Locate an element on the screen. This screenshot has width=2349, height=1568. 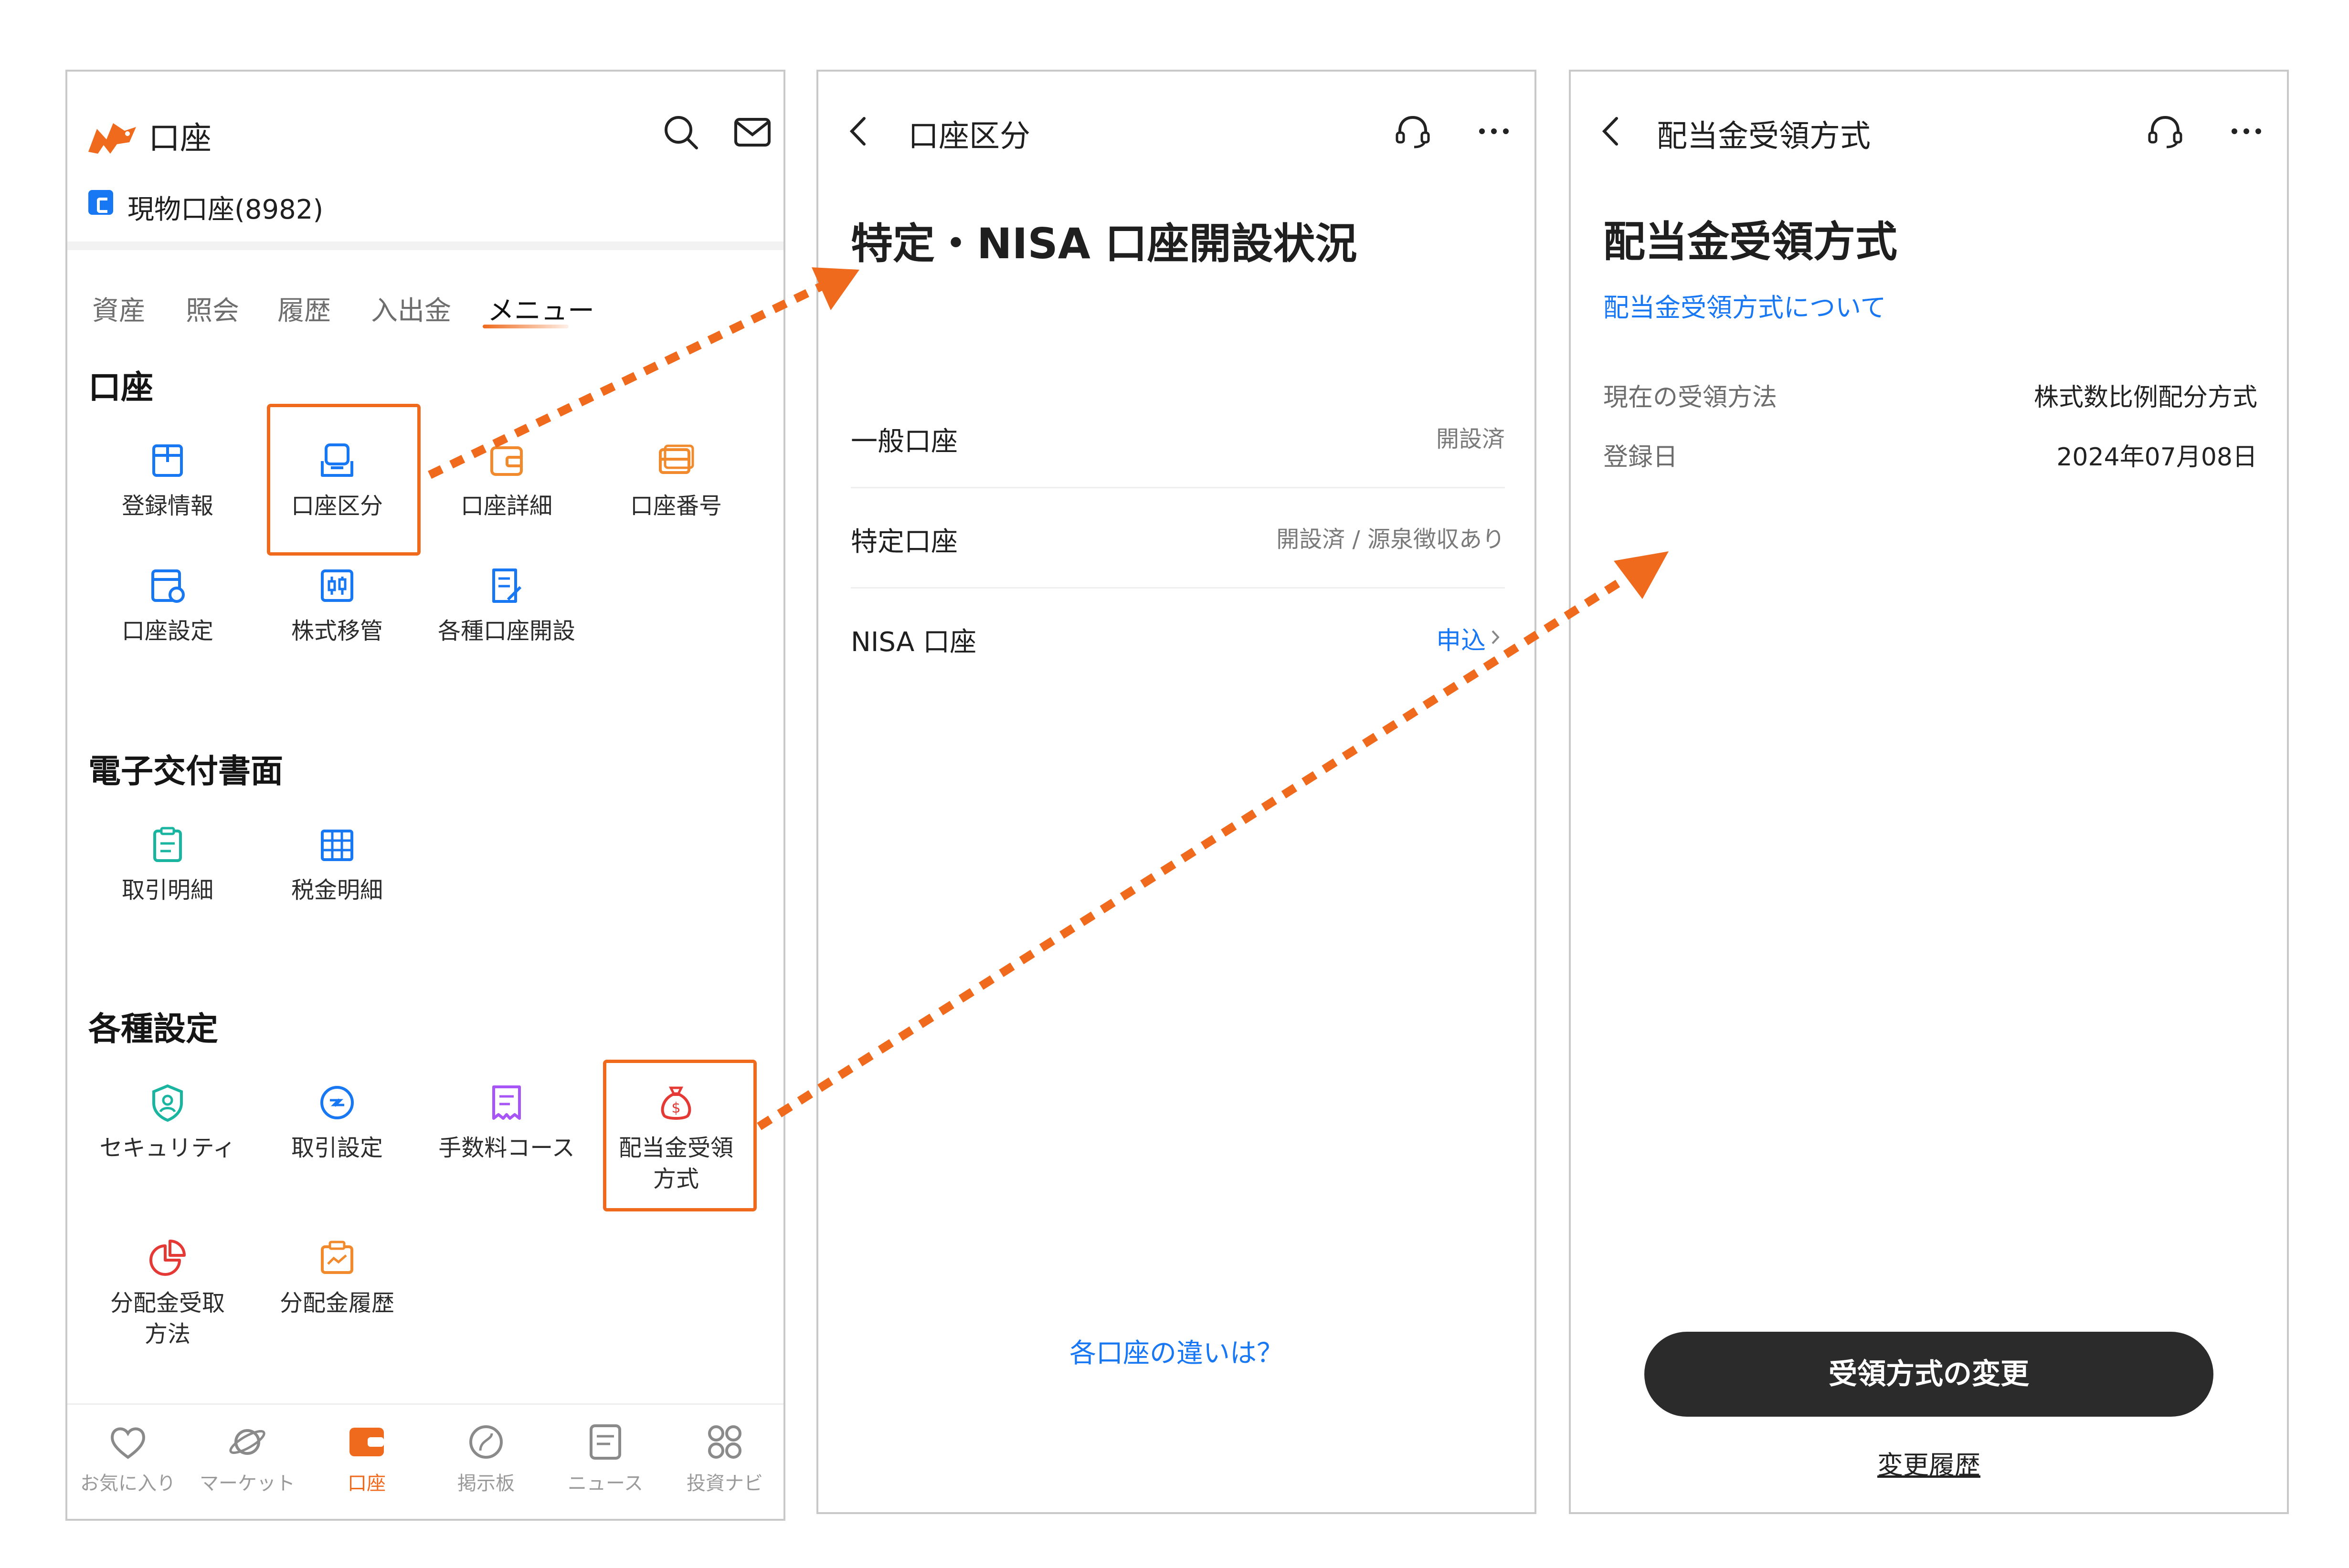
menu-item-trade-statement: 取引明細 is located at coordinates (167, 865).